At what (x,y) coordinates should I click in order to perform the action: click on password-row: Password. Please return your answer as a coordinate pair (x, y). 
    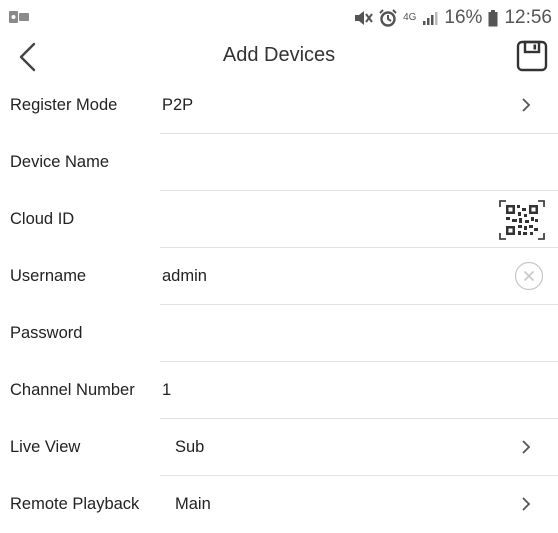
    Looking at the image, I should click on (279, 333).